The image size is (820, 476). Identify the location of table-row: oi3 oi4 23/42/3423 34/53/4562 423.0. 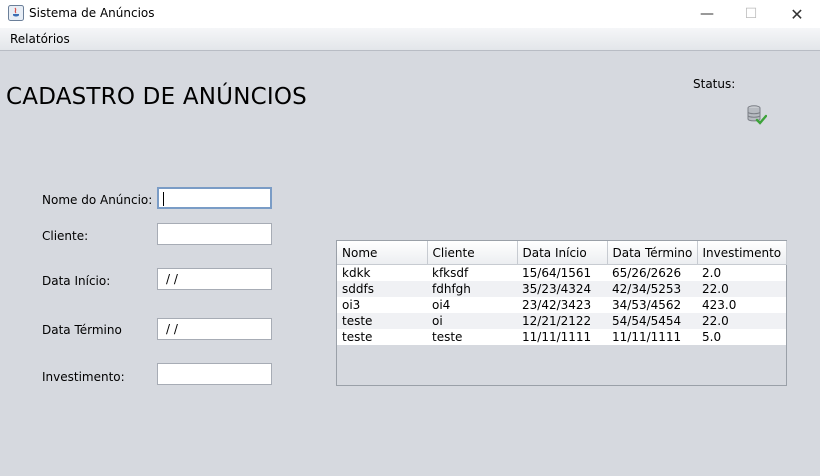
(561, 305).